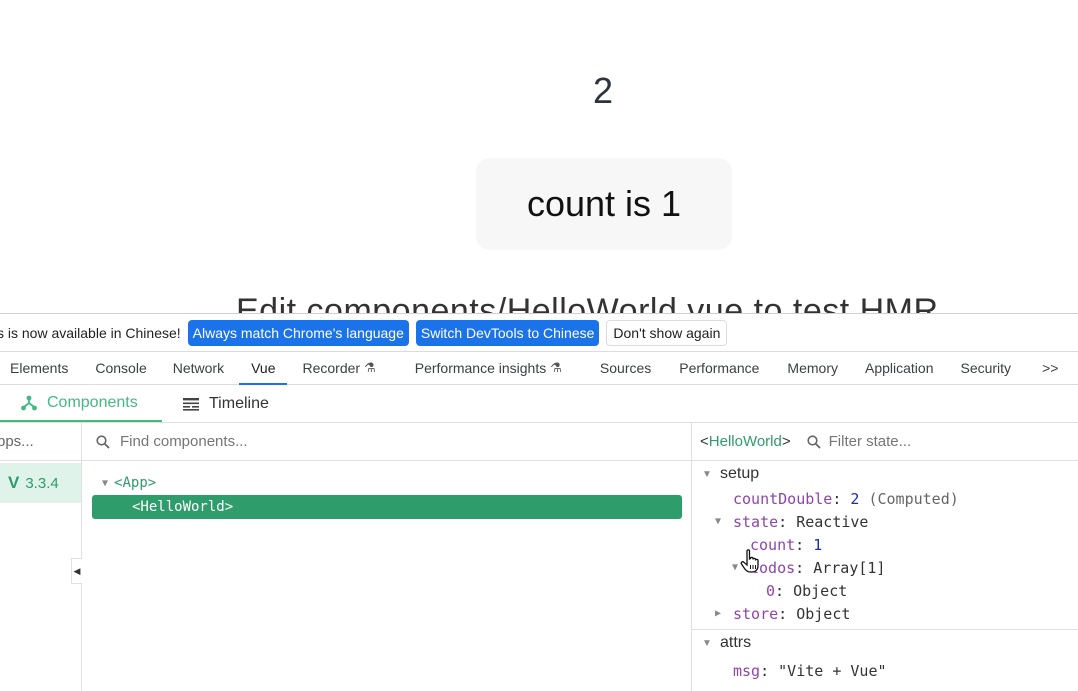 This screenshot has height=691, width=1078. I want to click on app-item: V 3.3.4, so click(40, 483).